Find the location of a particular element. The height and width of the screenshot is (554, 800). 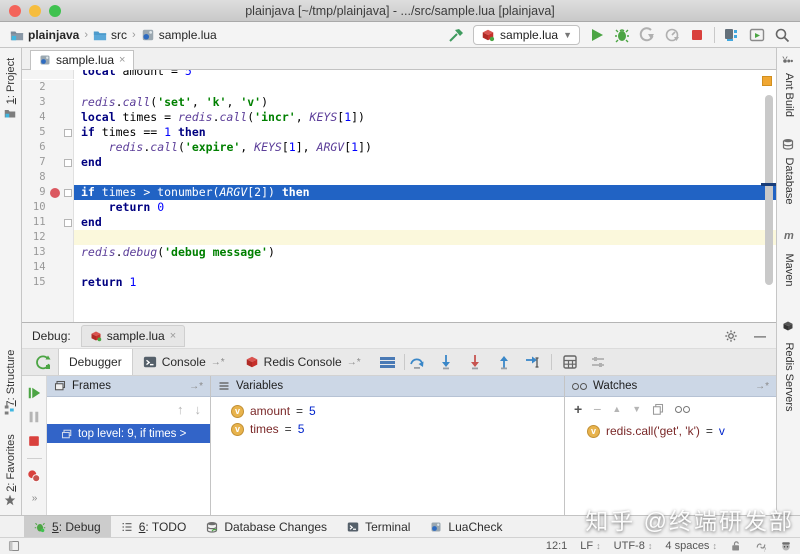

step-out-icon is located at coordinates (504, 362).